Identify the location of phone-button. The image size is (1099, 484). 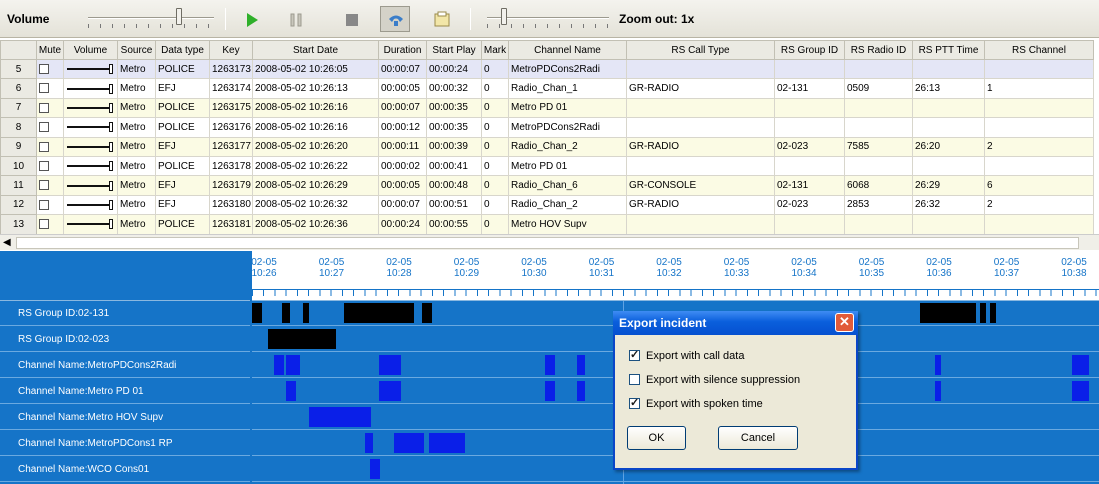
(395, 19).